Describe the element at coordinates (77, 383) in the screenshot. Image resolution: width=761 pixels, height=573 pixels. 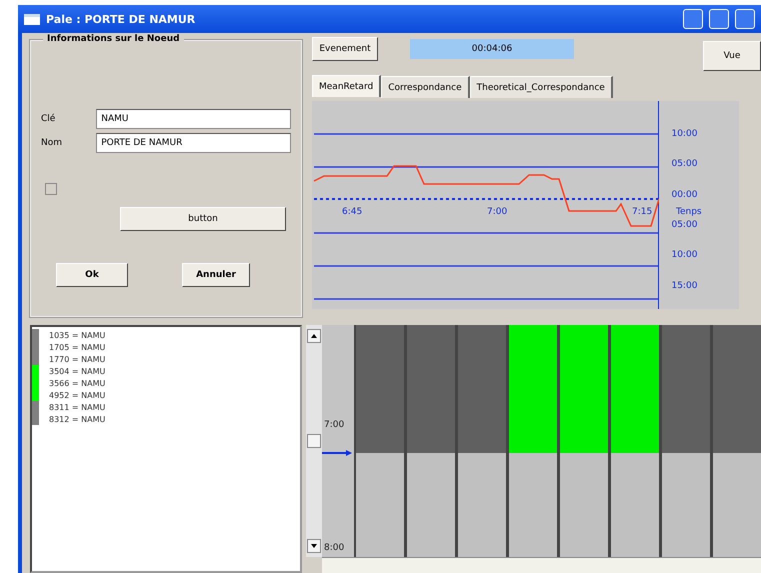
I see `list-item: 3566 = NAMU` at that location.